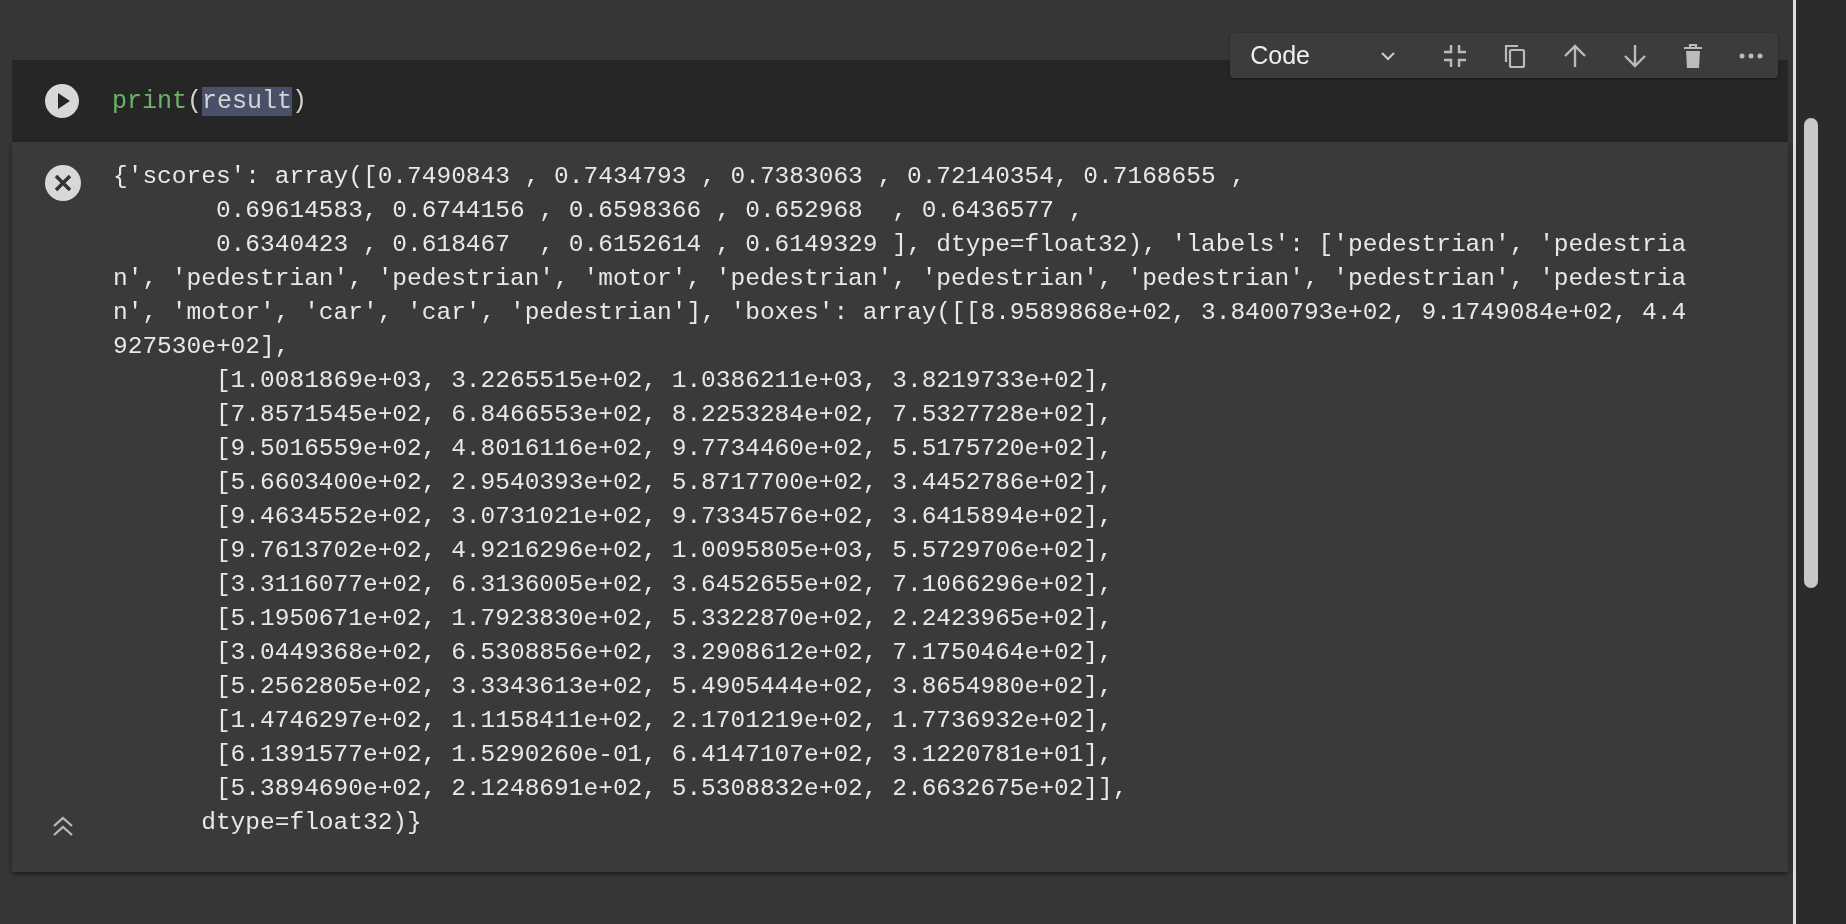  I want to click on arrow-up-icon, so click(1575, 55).